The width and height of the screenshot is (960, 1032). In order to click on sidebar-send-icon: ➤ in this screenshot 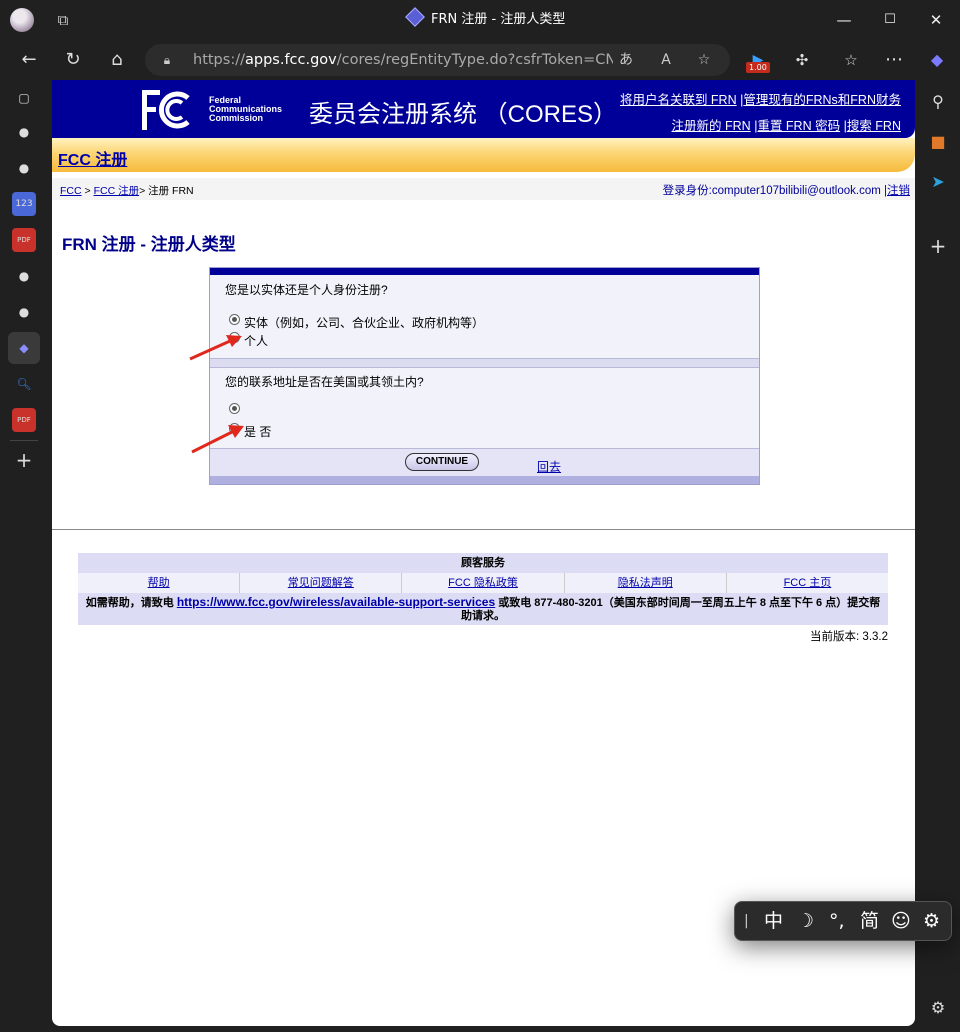, I will do `click(938, 182)`.